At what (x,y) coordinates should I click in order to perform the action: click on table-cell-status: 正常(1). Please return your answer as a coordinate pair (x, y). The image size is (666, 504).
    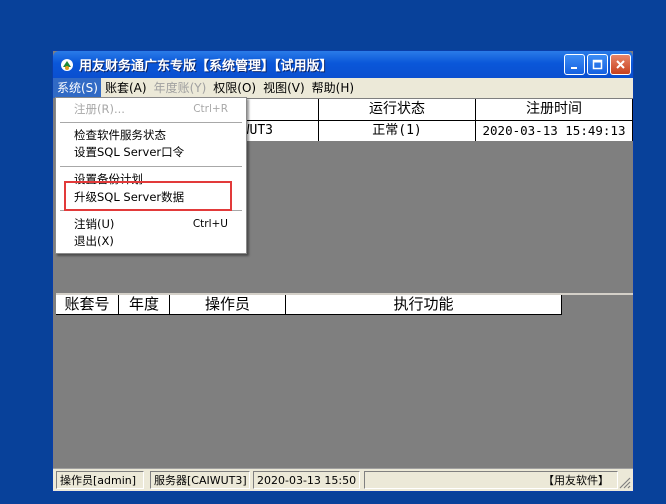
    Looking at the image, I should click on (397, 130).